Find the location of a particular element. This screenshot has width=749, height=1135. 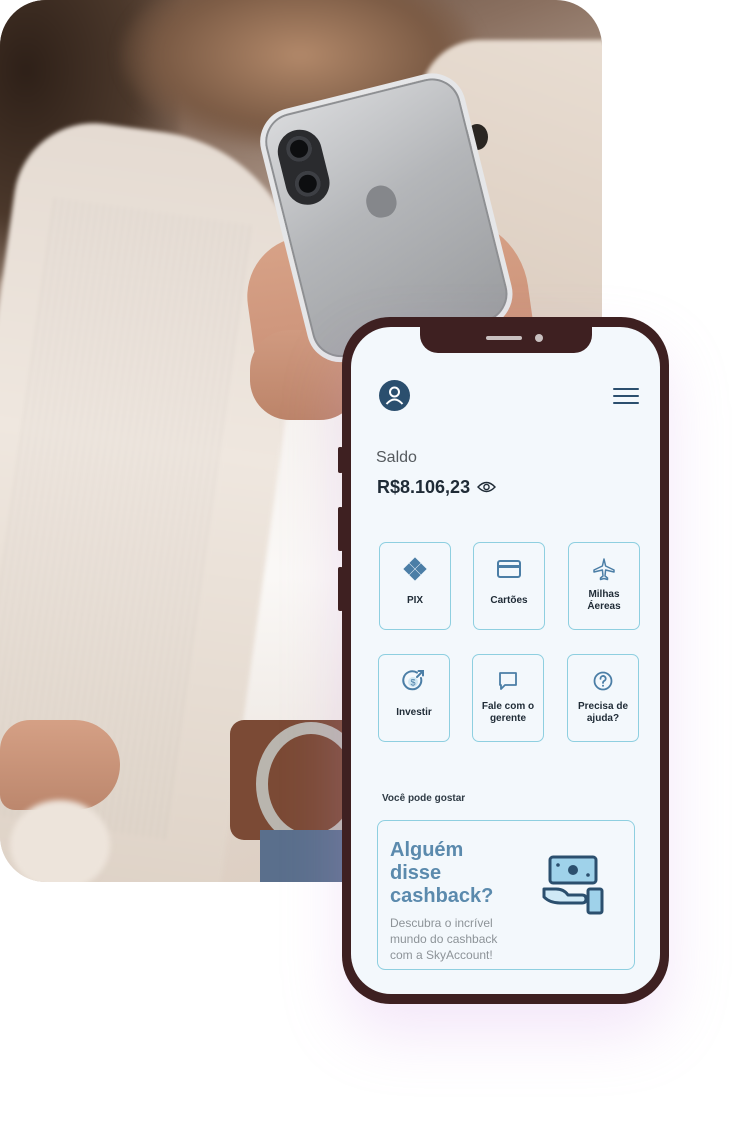

action-tile-label: Precisa de ajuda? is located at coordinates (603, 712).